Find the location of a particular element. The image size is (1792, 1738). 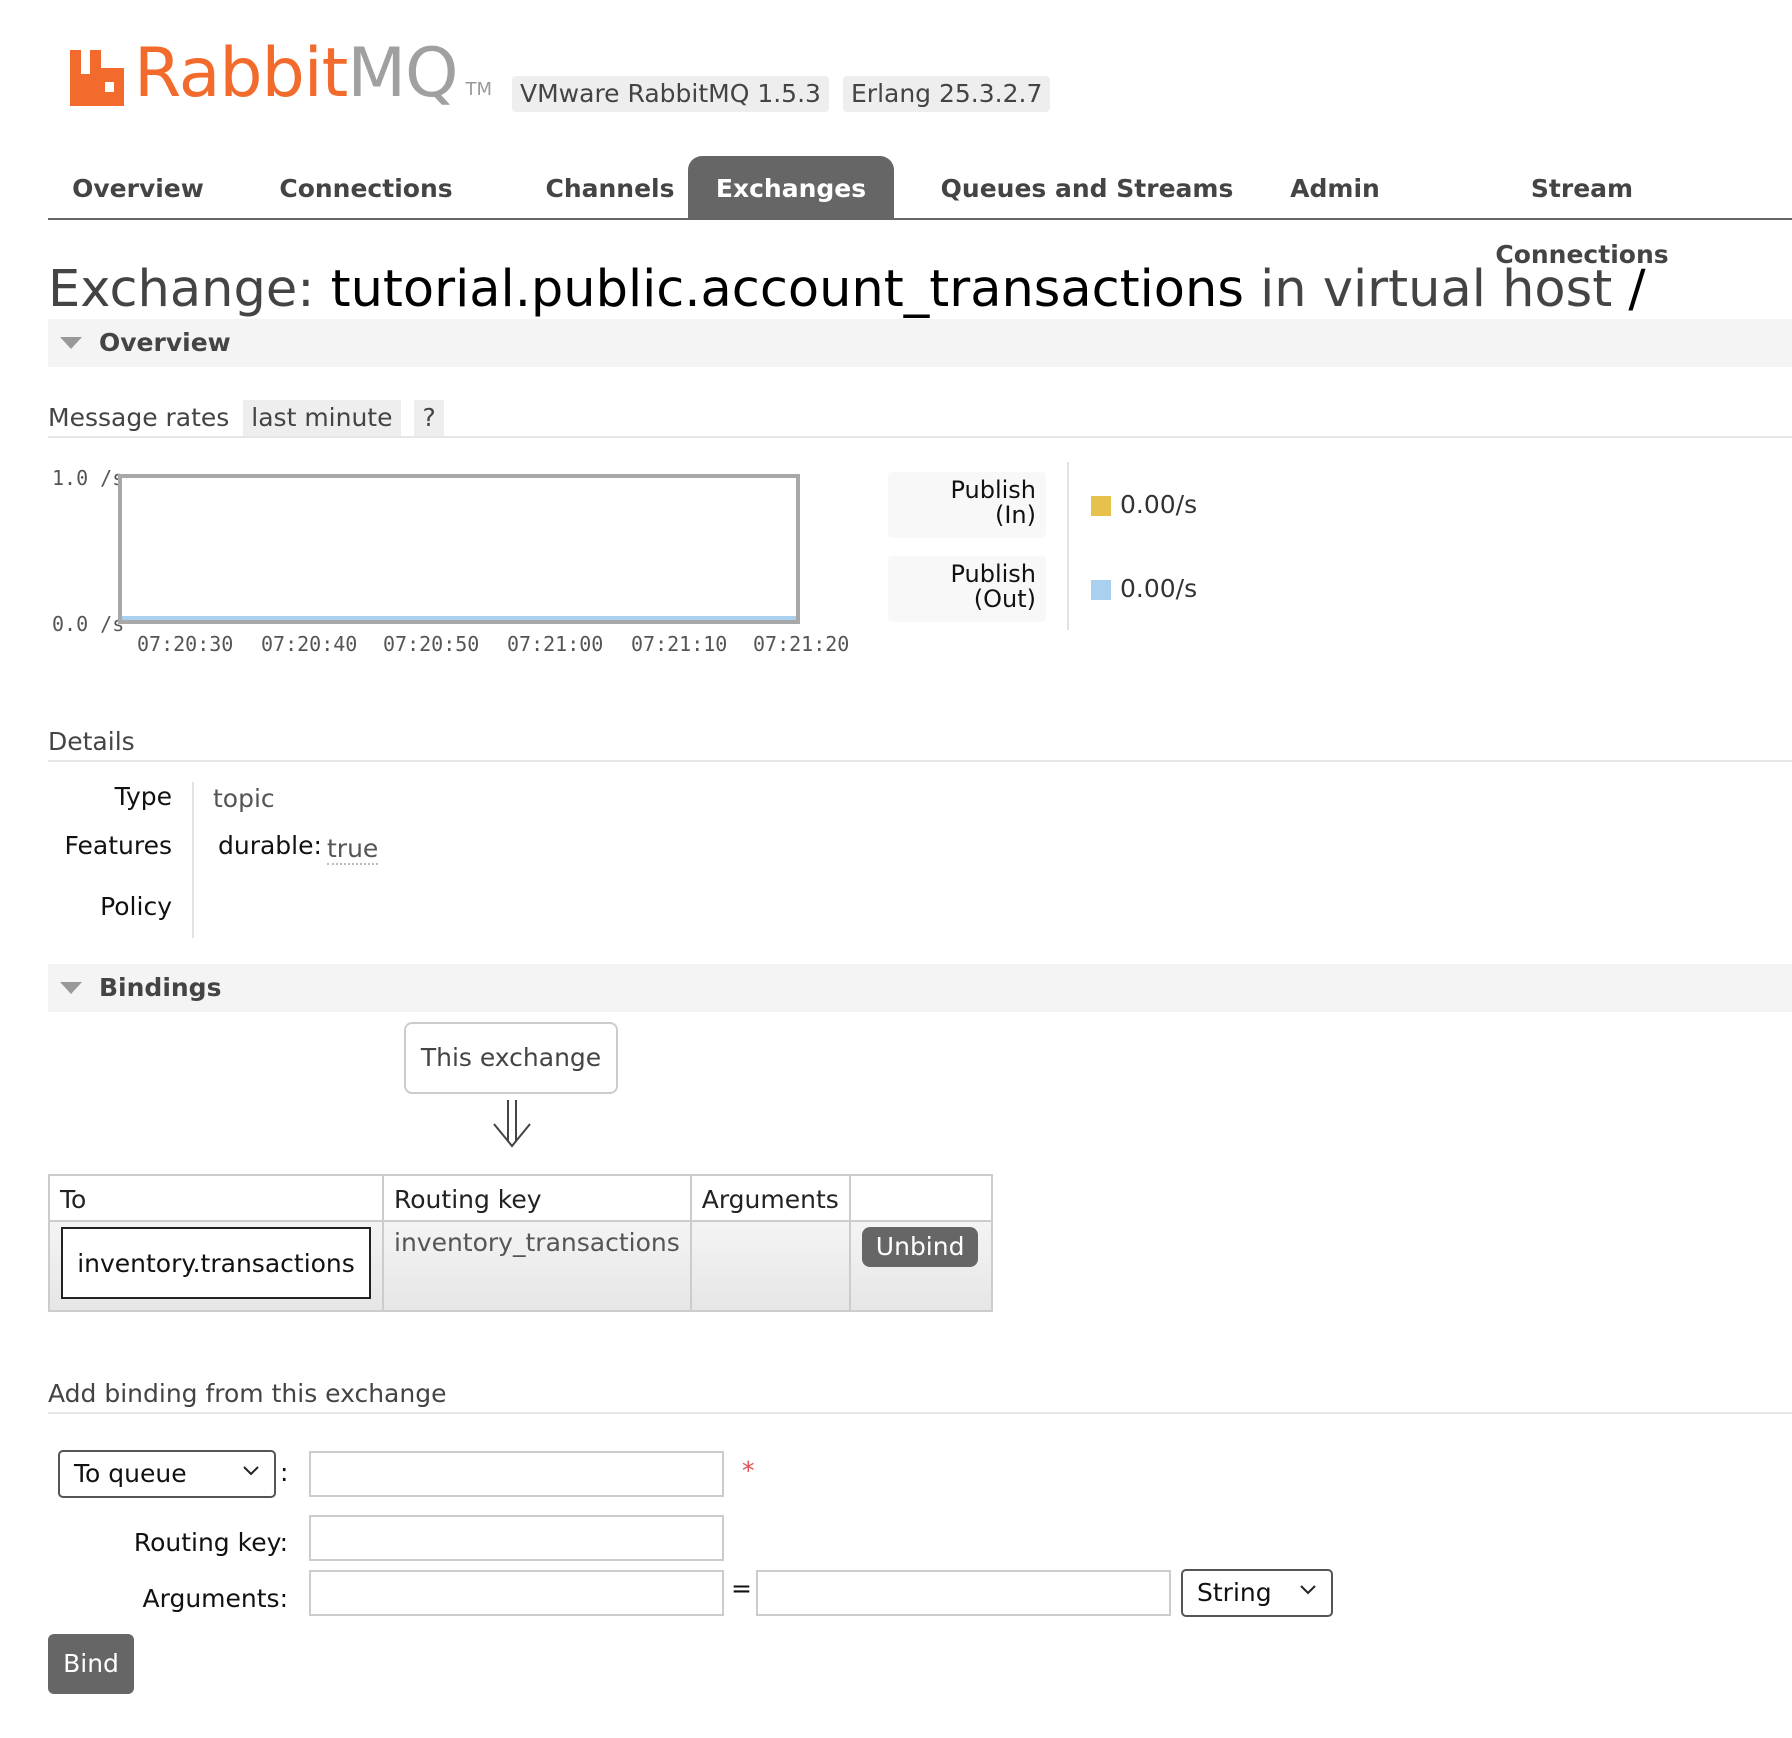

logo-word-mq: MQ is located at coordinates (402, 73).